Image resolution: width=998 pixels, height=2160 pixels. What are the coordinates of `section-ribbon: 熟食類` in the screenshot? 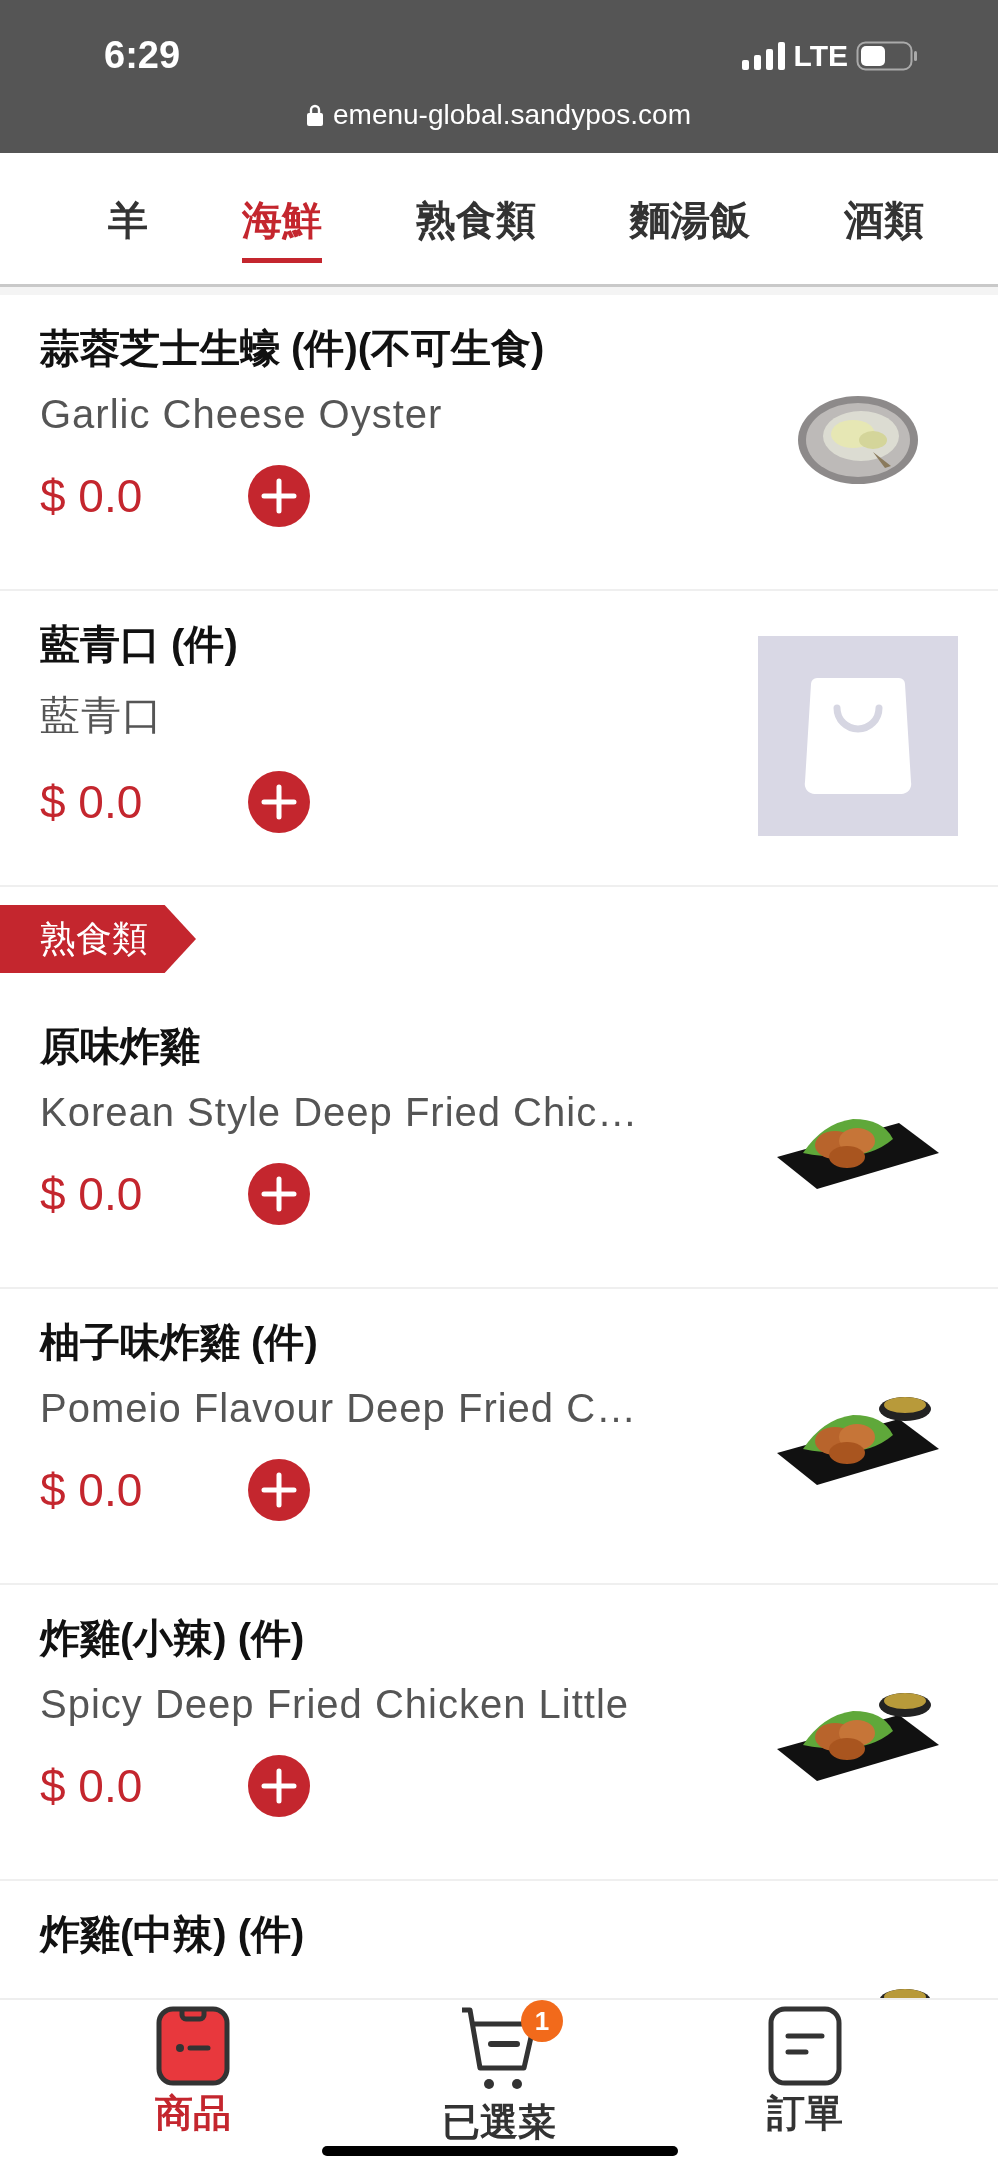 It's located at (98, 939).